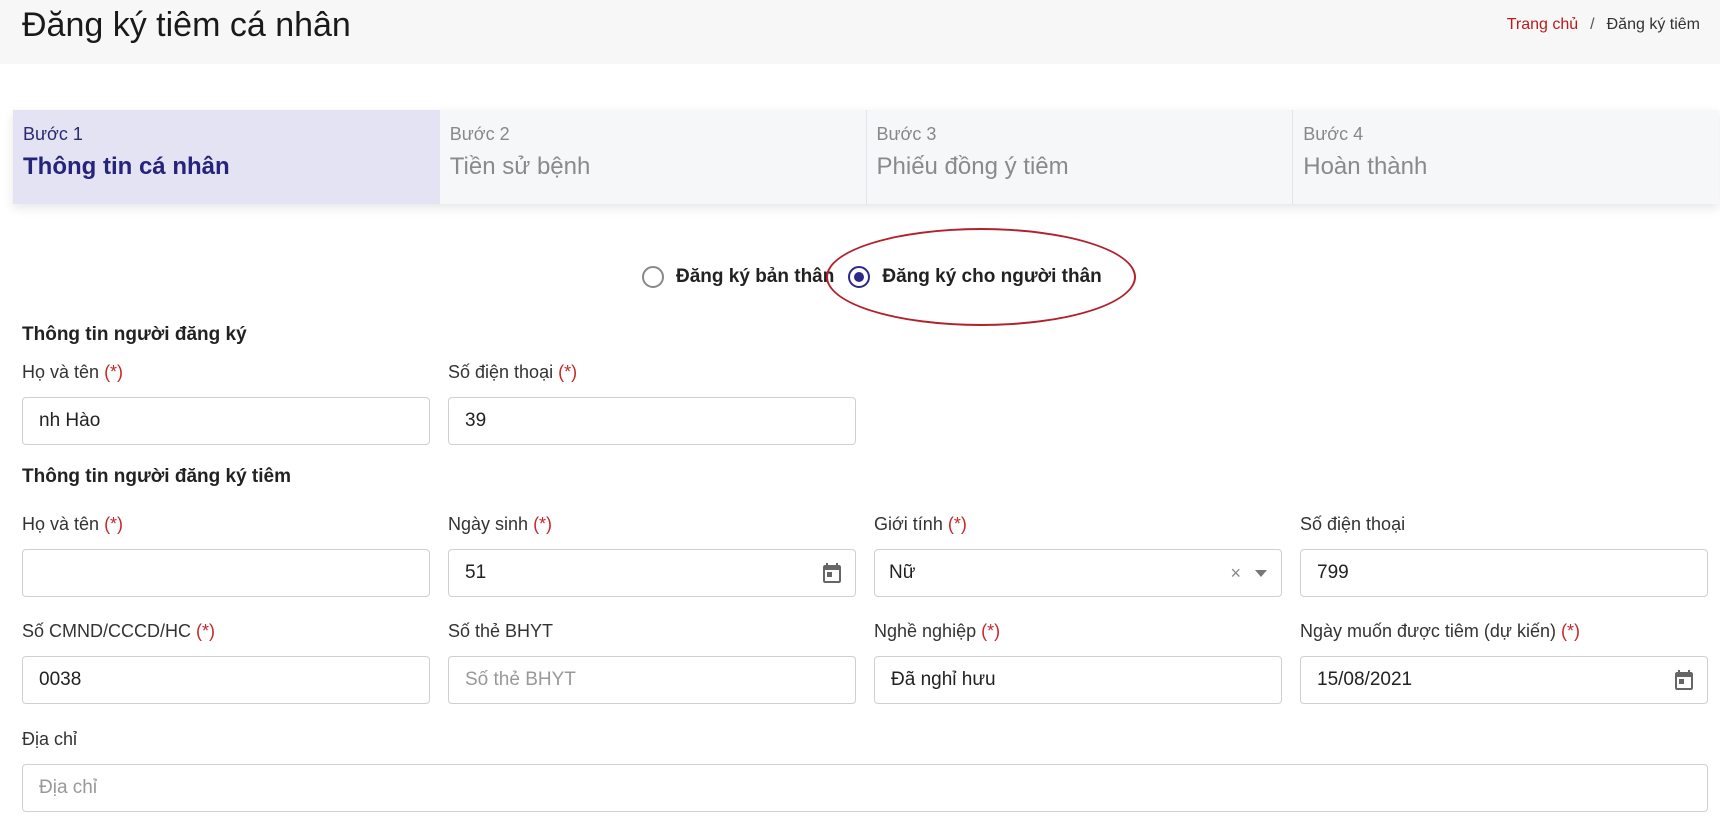 This screenshot has width=1720, height=816. Describe the element at coordinates (652, 680) in the screenshot. I see `insurance-input` at that location.